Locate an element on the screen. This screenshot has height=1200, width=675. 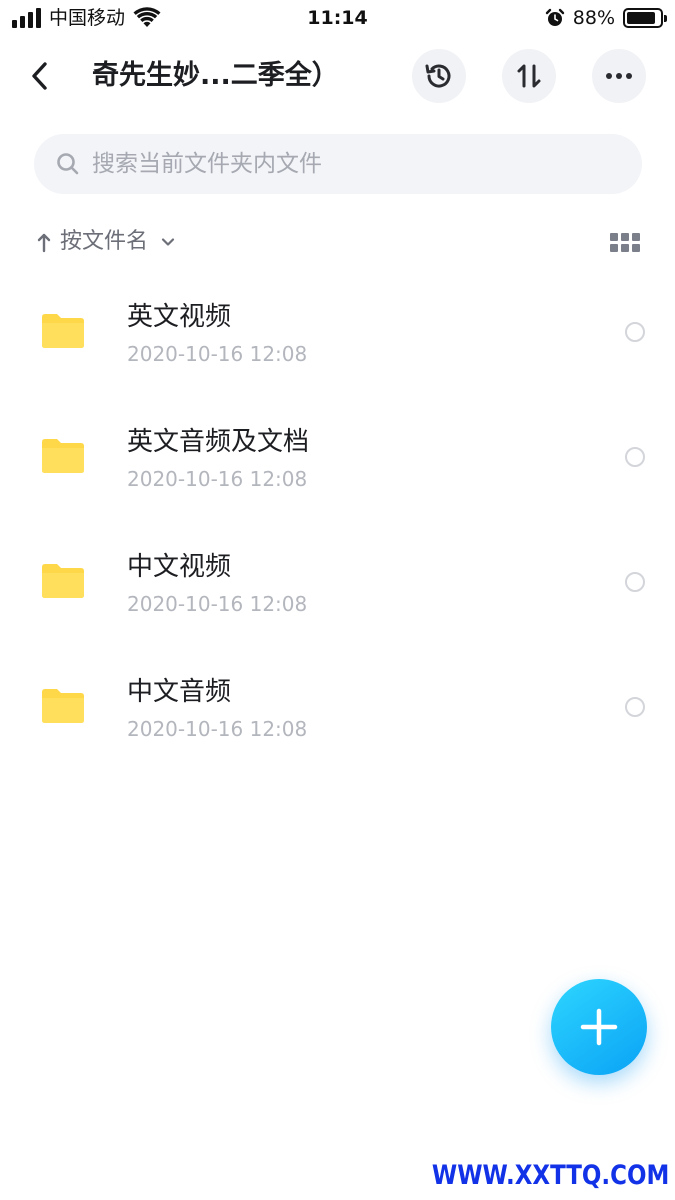
back-button is located at coordinates (40, 76).